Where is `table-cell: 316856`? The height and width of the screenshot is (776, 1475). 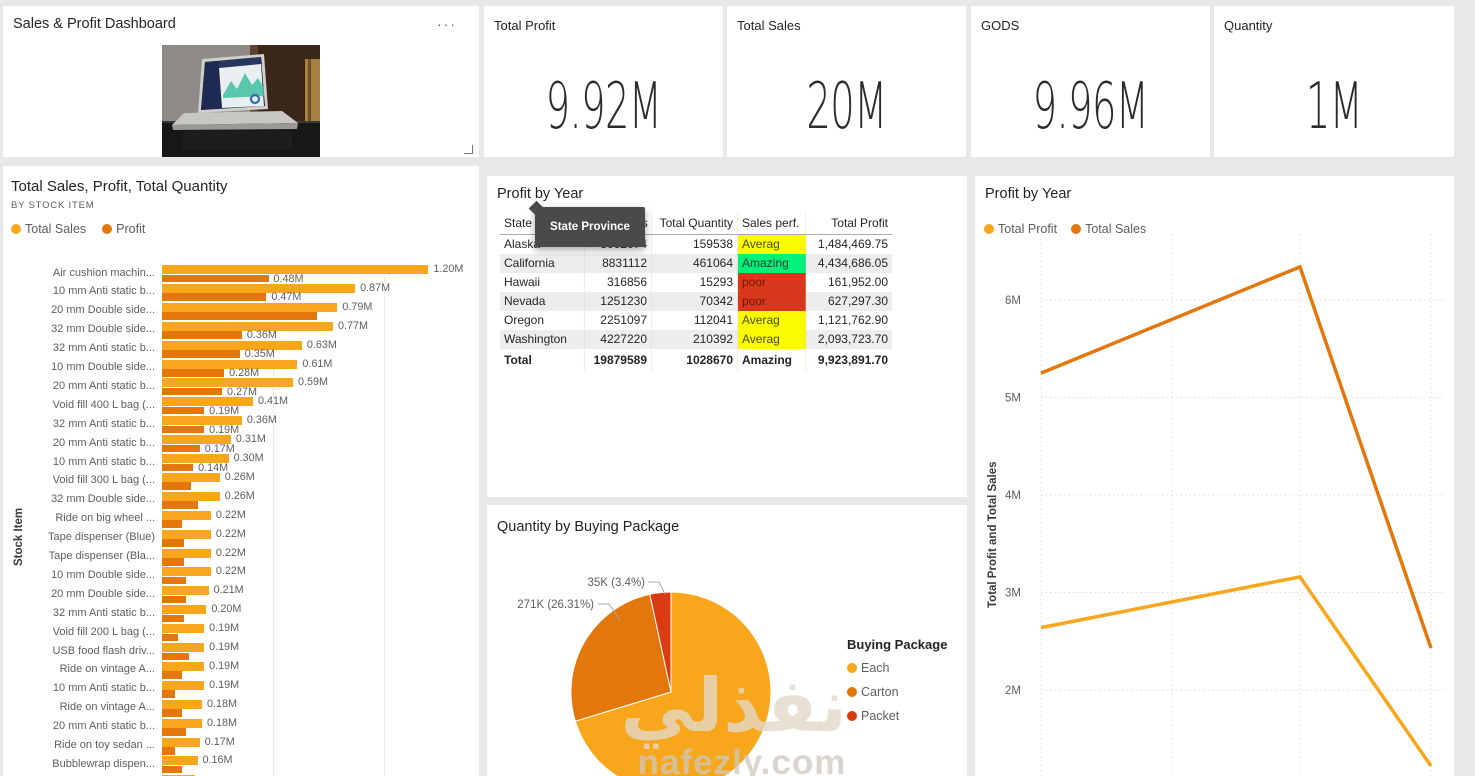
table-cell: 316856 is located at coordinates (618, 282).